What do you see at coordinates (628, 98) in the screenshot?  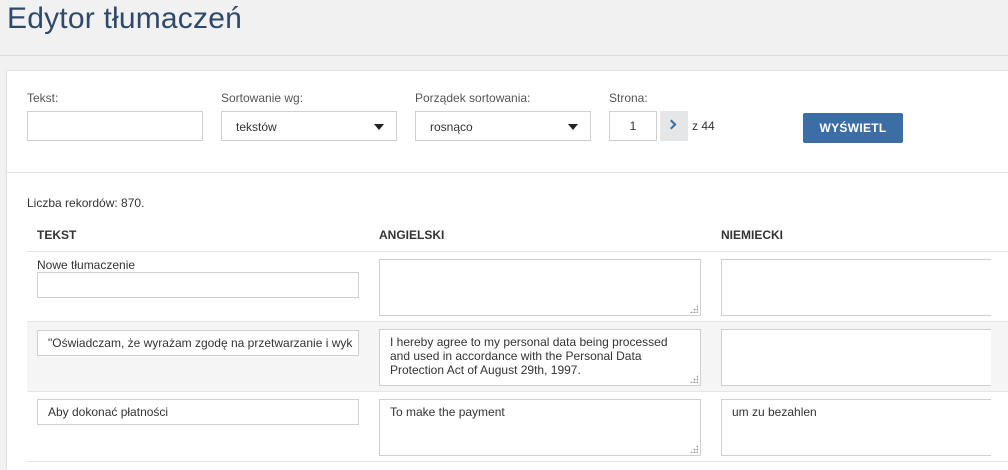 I see `page-label: Strona:` at bounding box center [628, 98].